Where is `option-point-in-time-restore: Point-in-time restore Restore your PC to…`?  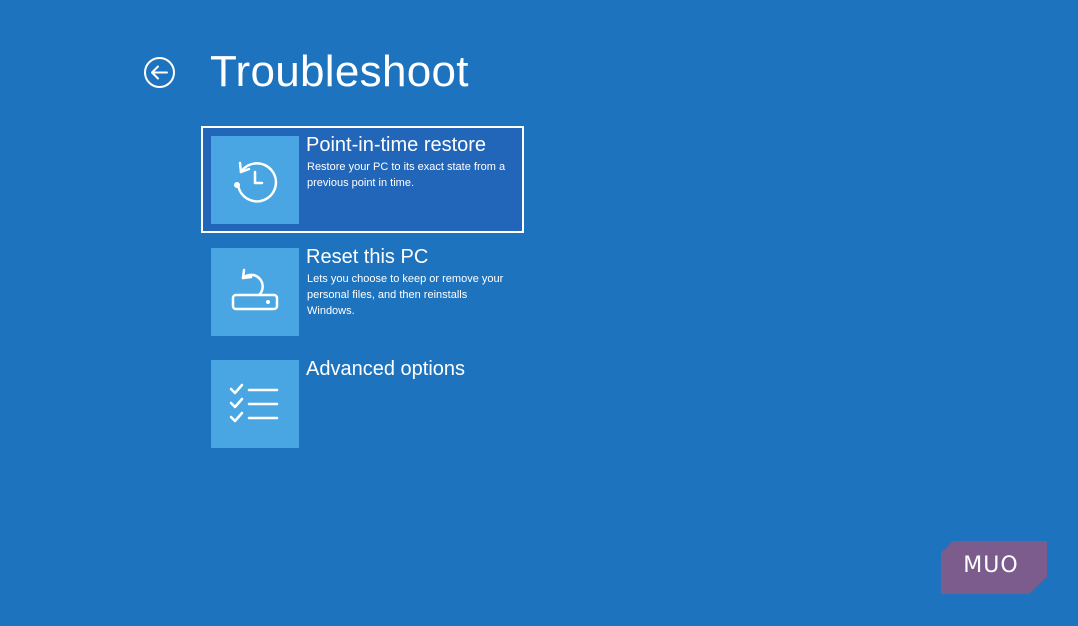
option-point-in-time-restore: Point-in-time restore Restore your PC to… is located at coordinates (362, 179).